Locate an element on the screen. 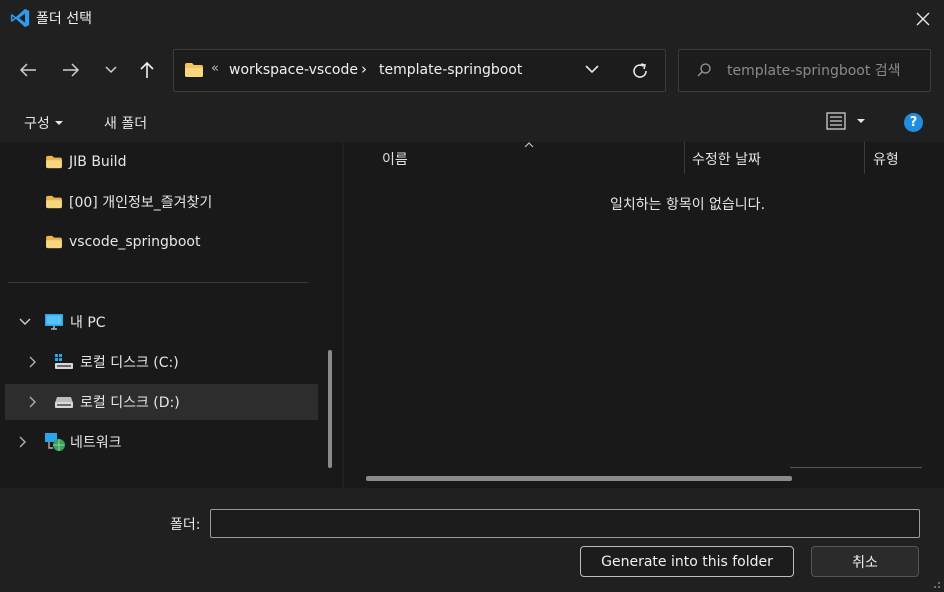  recent-locations-button is located at coordinates (111, 70).